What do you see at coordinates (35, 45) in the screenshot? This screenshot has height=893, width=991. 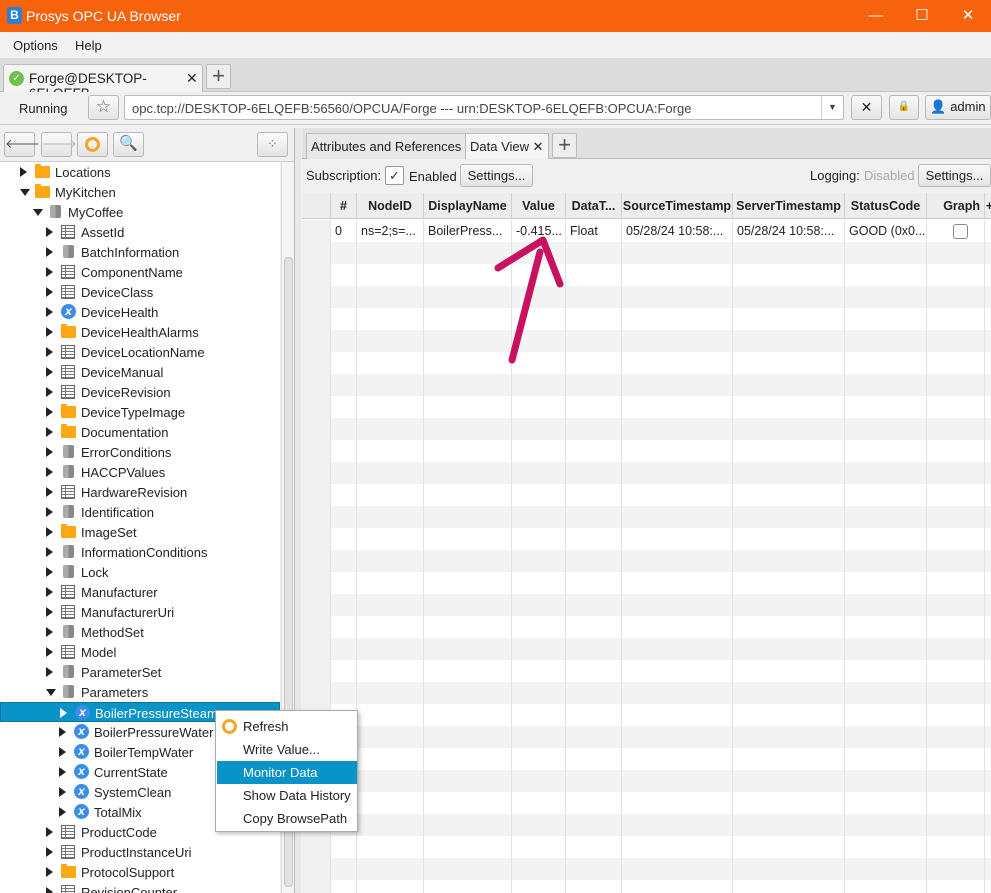 I see `menu-options: Options` at bounding box center [35, 45].